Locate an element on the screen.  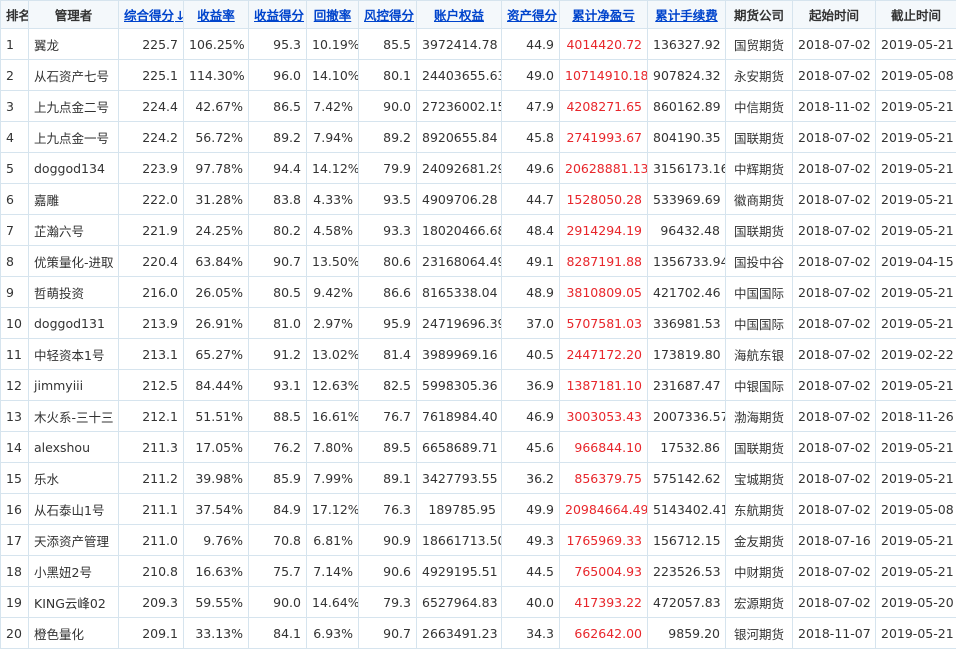
table-cell: 7.99% is located at coordinates (332, 478).